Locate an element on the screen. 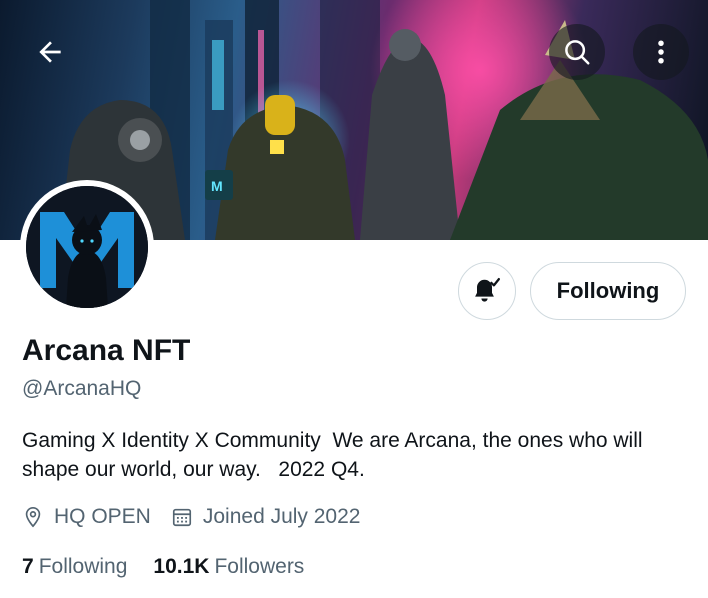  arcana-logo-avatar is located at coordinates (87, 247).